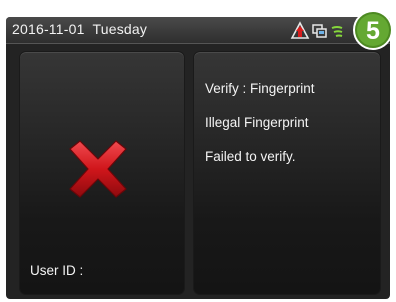 The image size is (396, 302). What do you see at coordinates (48, 29) in the screenshot?
I see `date-text: 2016-11-01` at bounding box center [48, 29].